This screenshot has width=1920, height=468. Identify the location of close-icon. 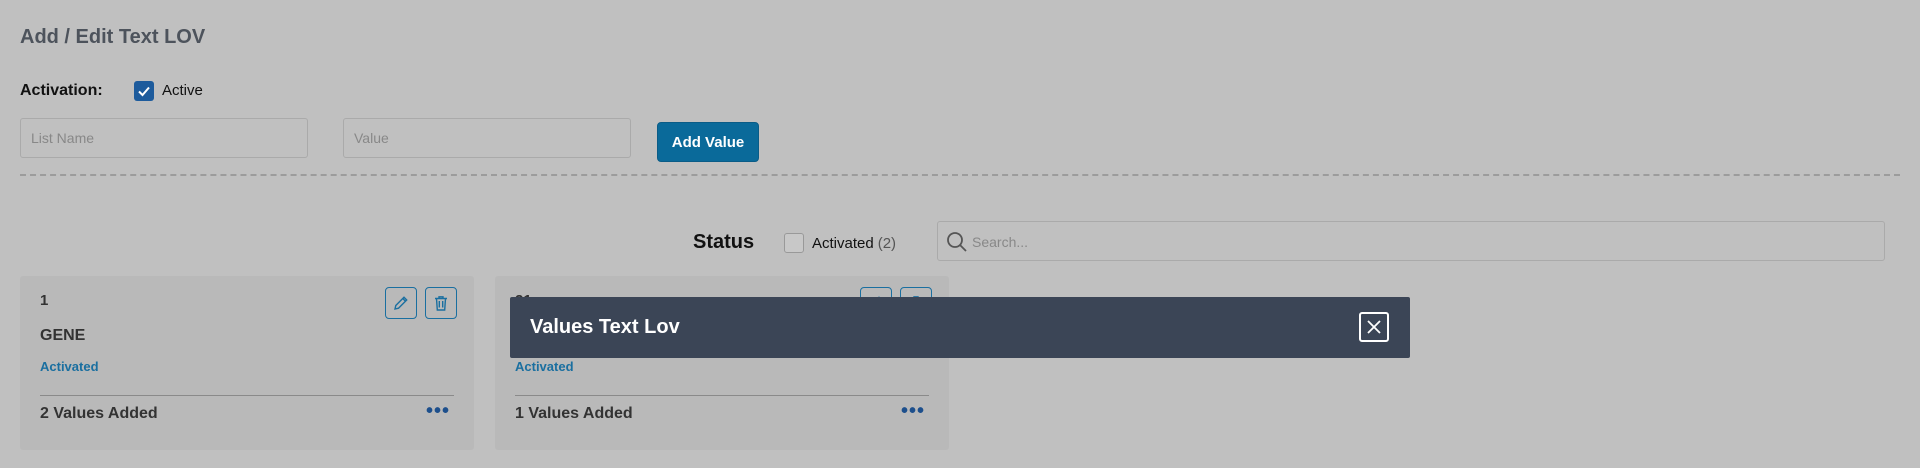
(1374, 327).